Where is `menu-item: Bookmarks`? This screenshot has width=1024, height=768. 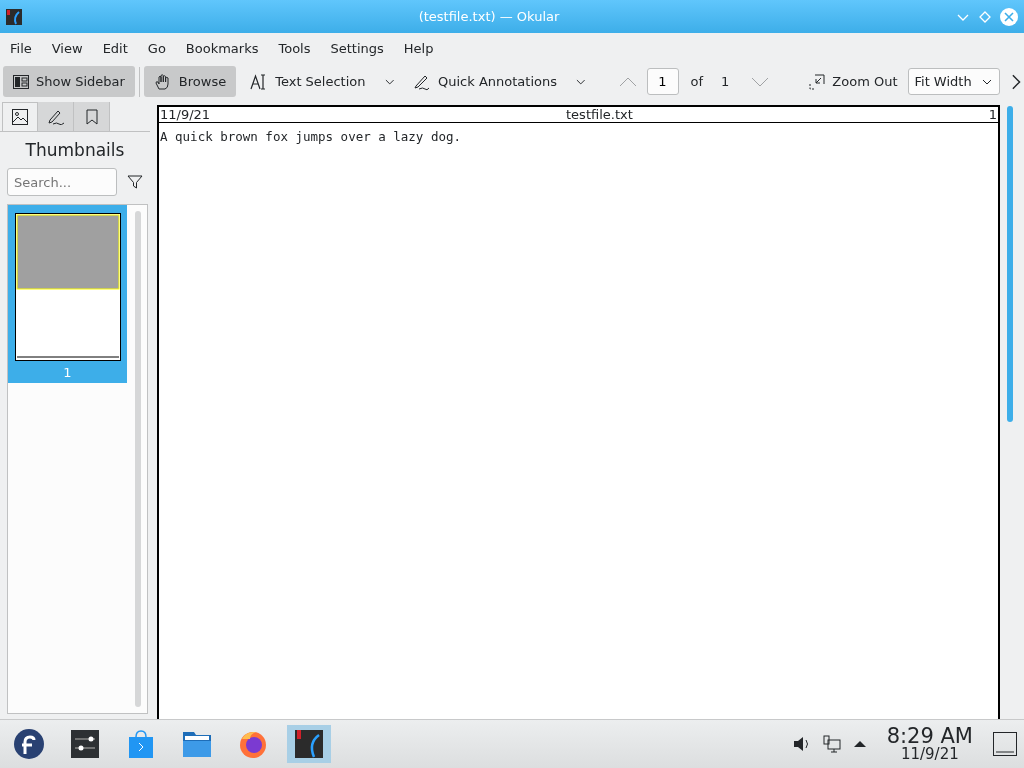 menu-item: Bookmarks is located at coordinates (222, 48).